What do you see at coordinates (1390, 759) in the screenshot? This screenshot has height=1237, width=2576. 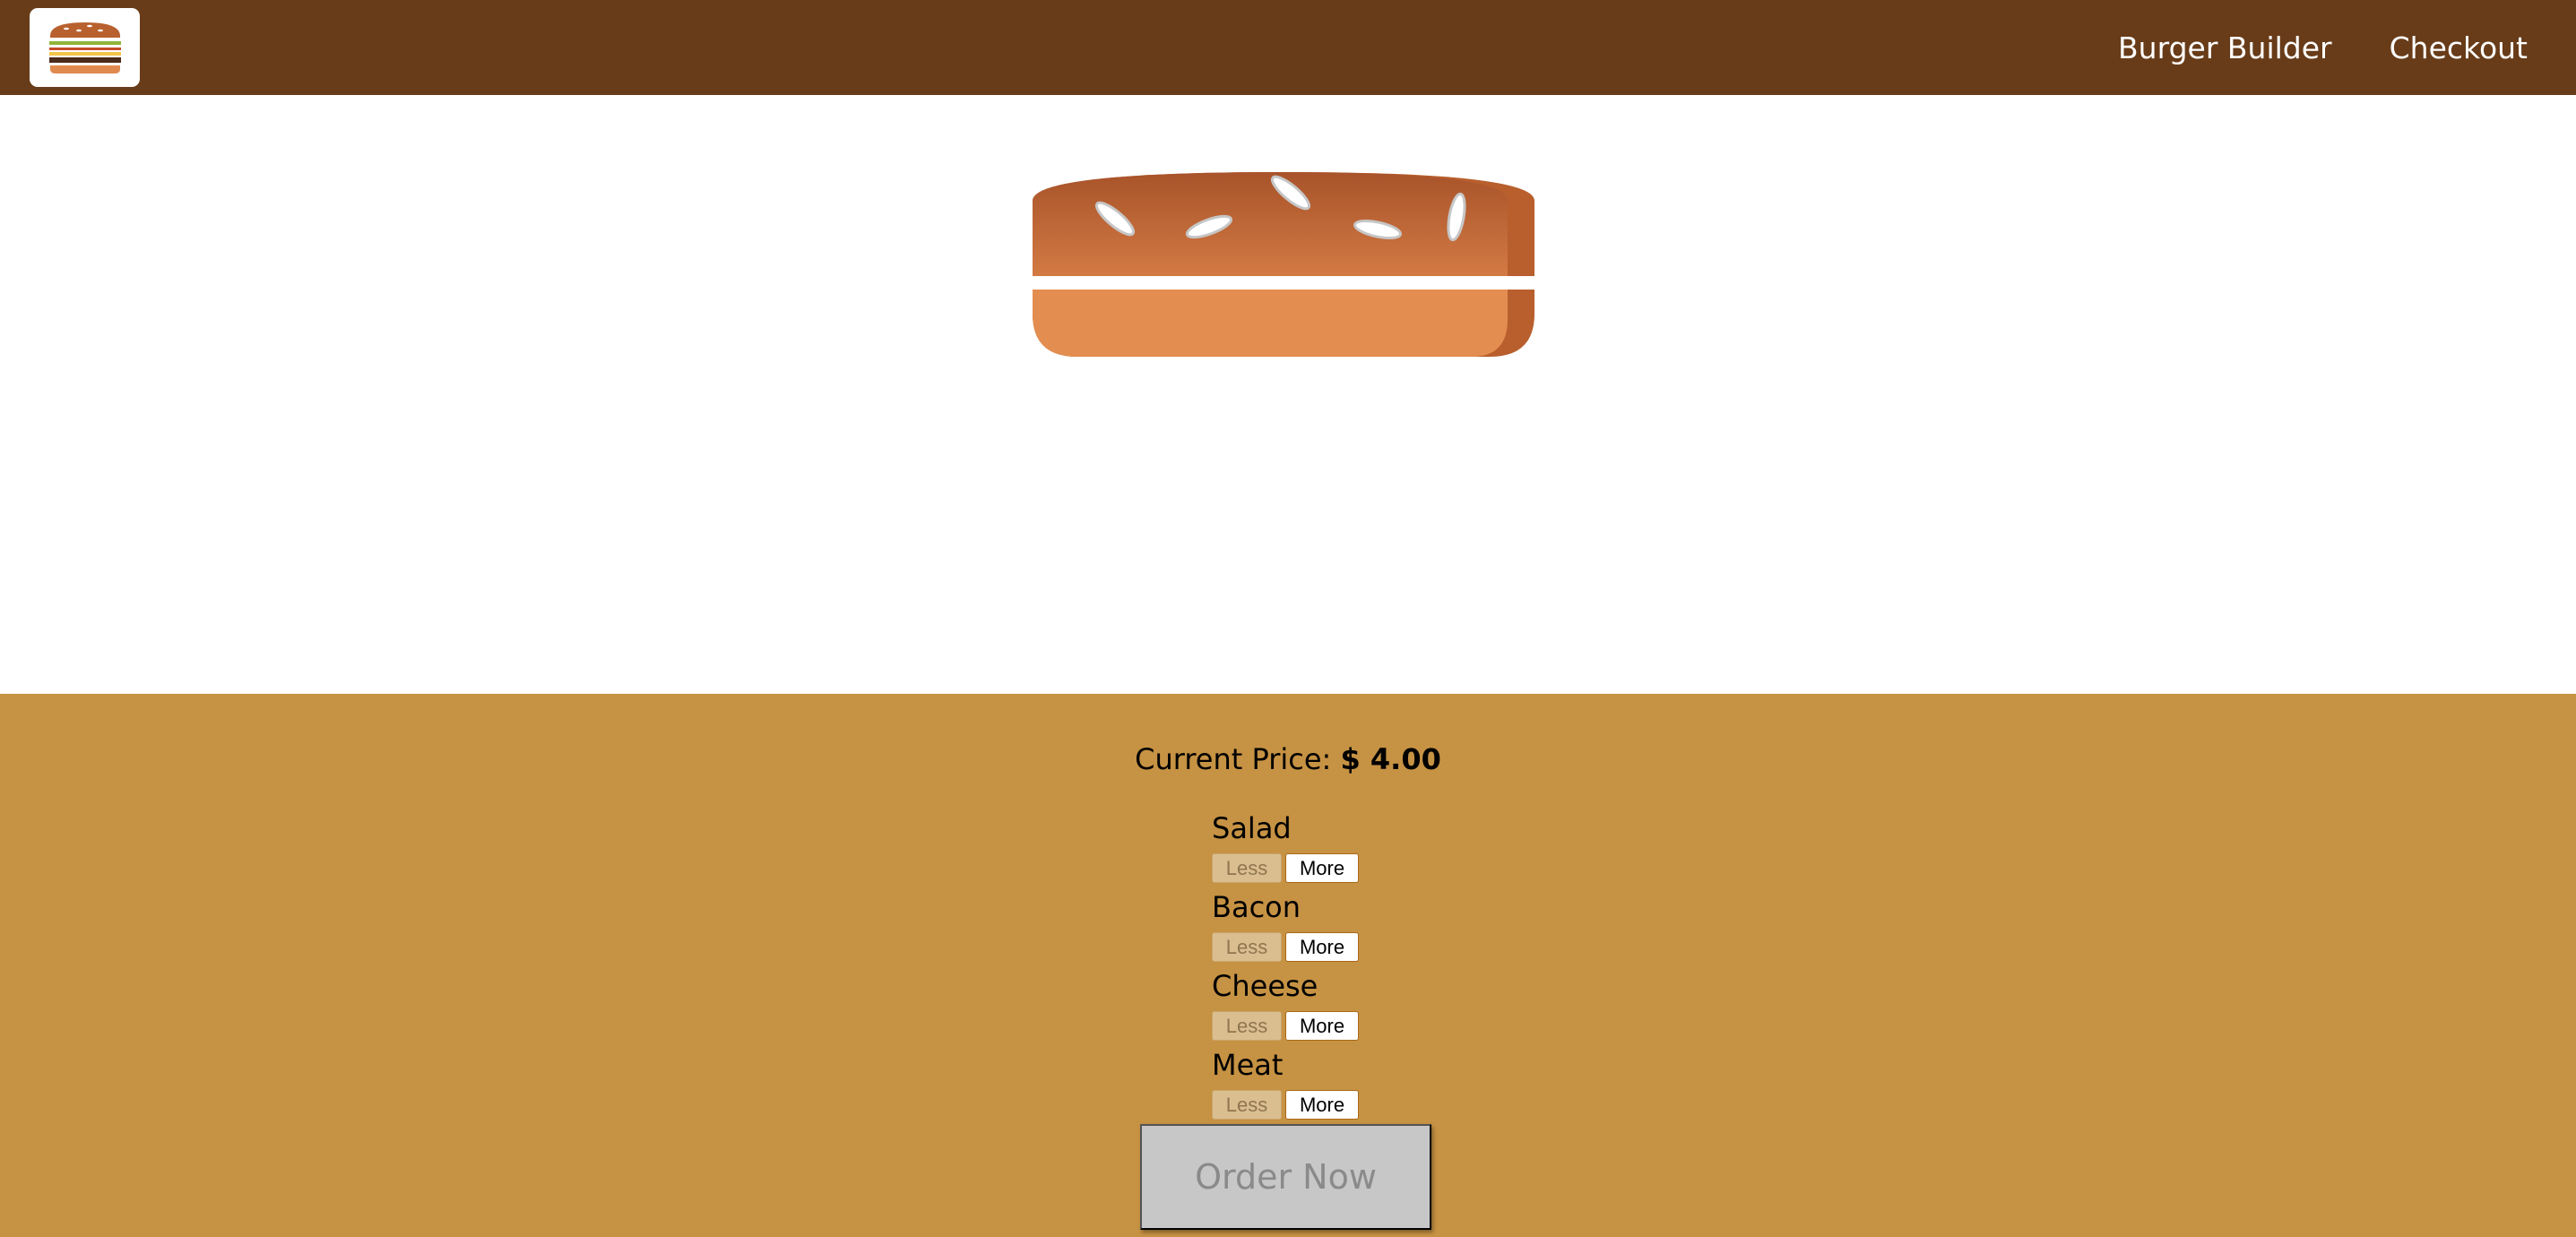 I see `price-value: $ 4.00` at bounding box center [1390, 759].